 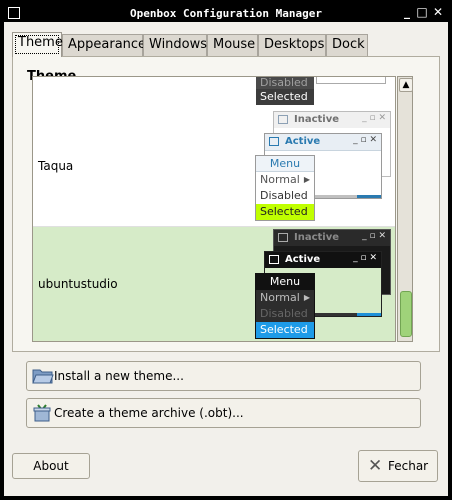 I want to click on theme-list-scrollbar: ▲, so click(x=405, y=209).